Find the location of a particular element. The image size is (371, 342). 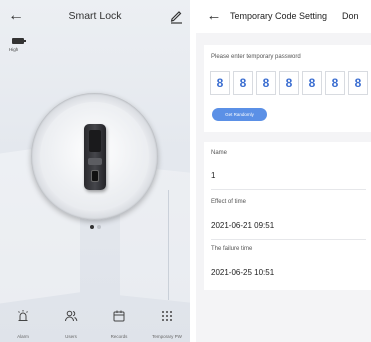

page-title: Smart Lock is located at coordinates (95, 16).